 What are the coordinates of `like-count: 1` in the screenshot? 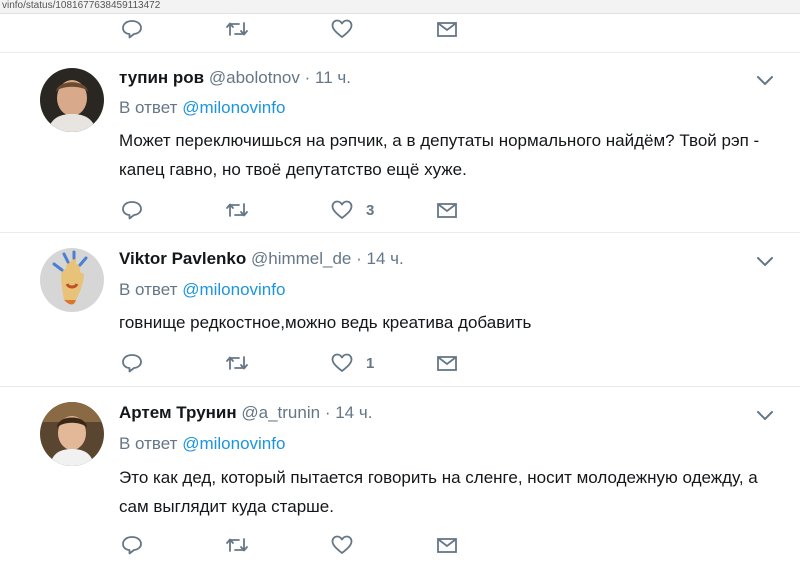 It's located at (370, 363).